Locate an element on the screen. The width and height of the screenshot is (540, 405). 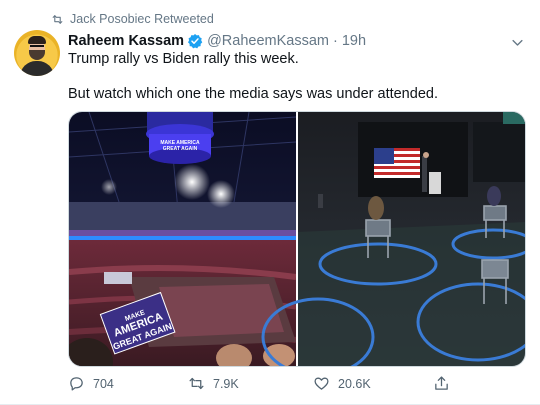
author-name: Raheem Kassam is located at coordinates (126, 41).